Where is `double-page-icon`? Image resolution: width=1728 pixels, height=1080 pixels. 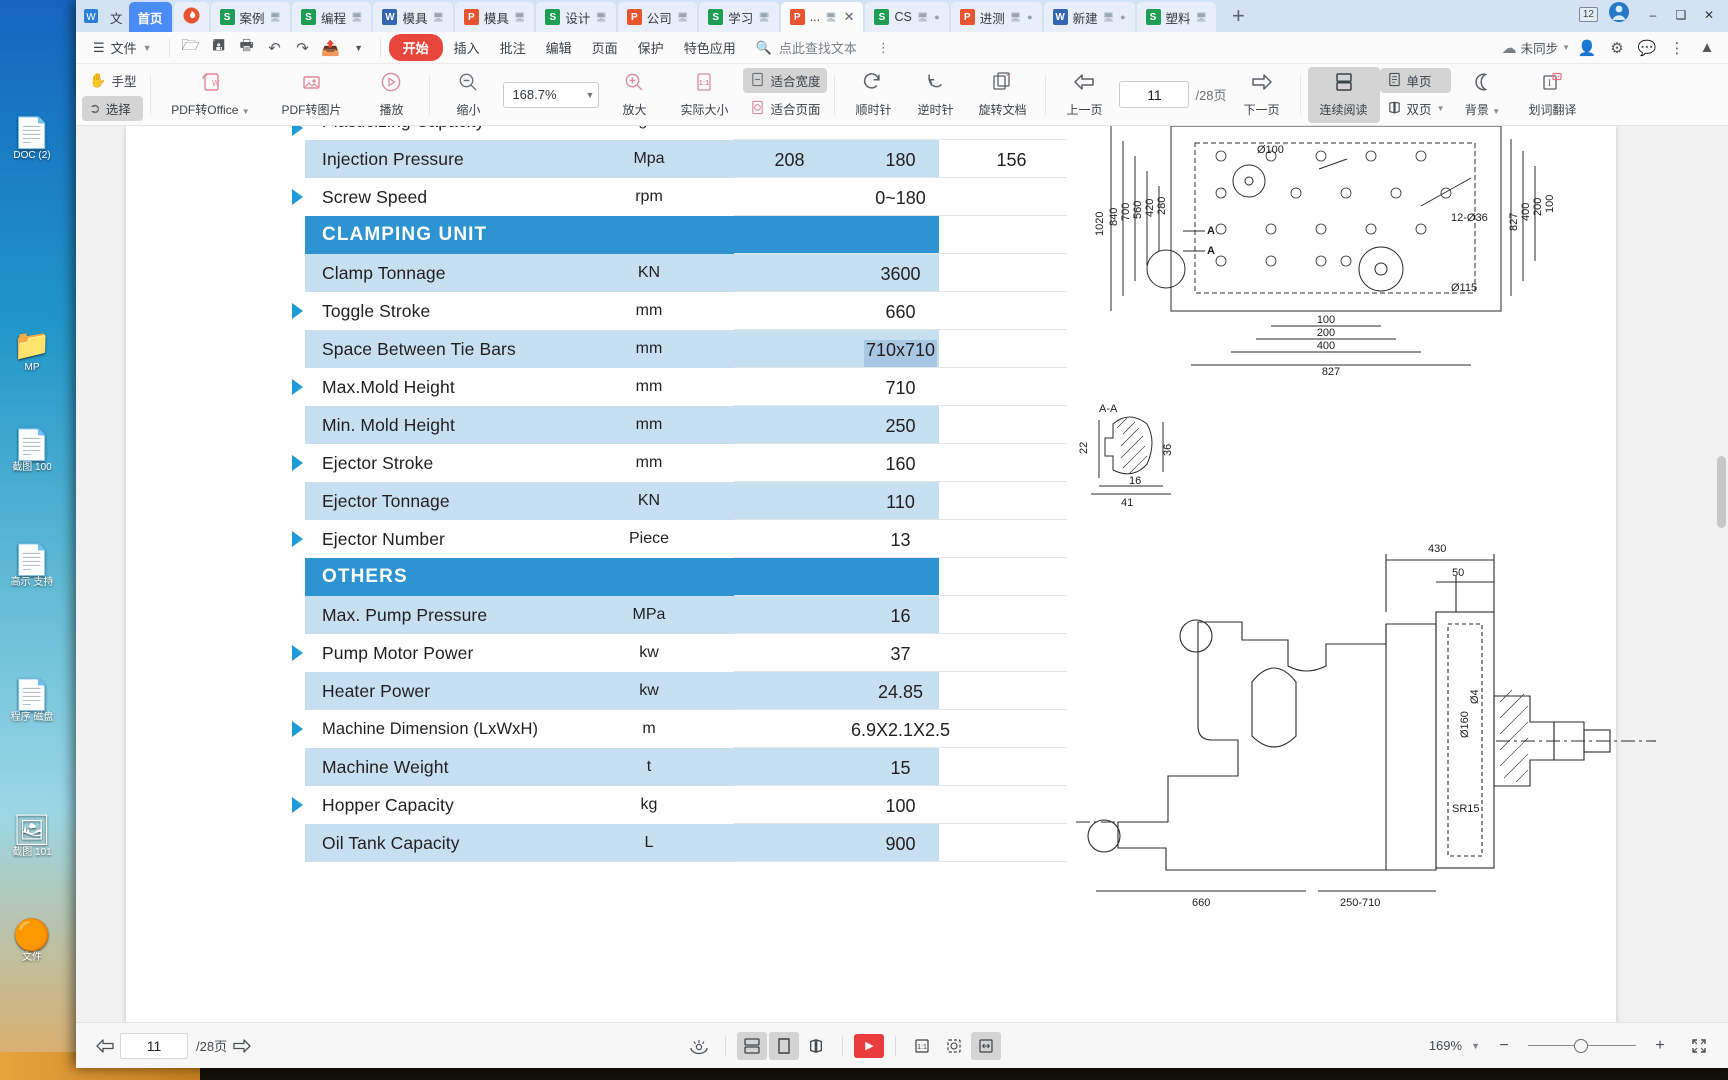 double-page-icon is located at coordinates (816, 1046).